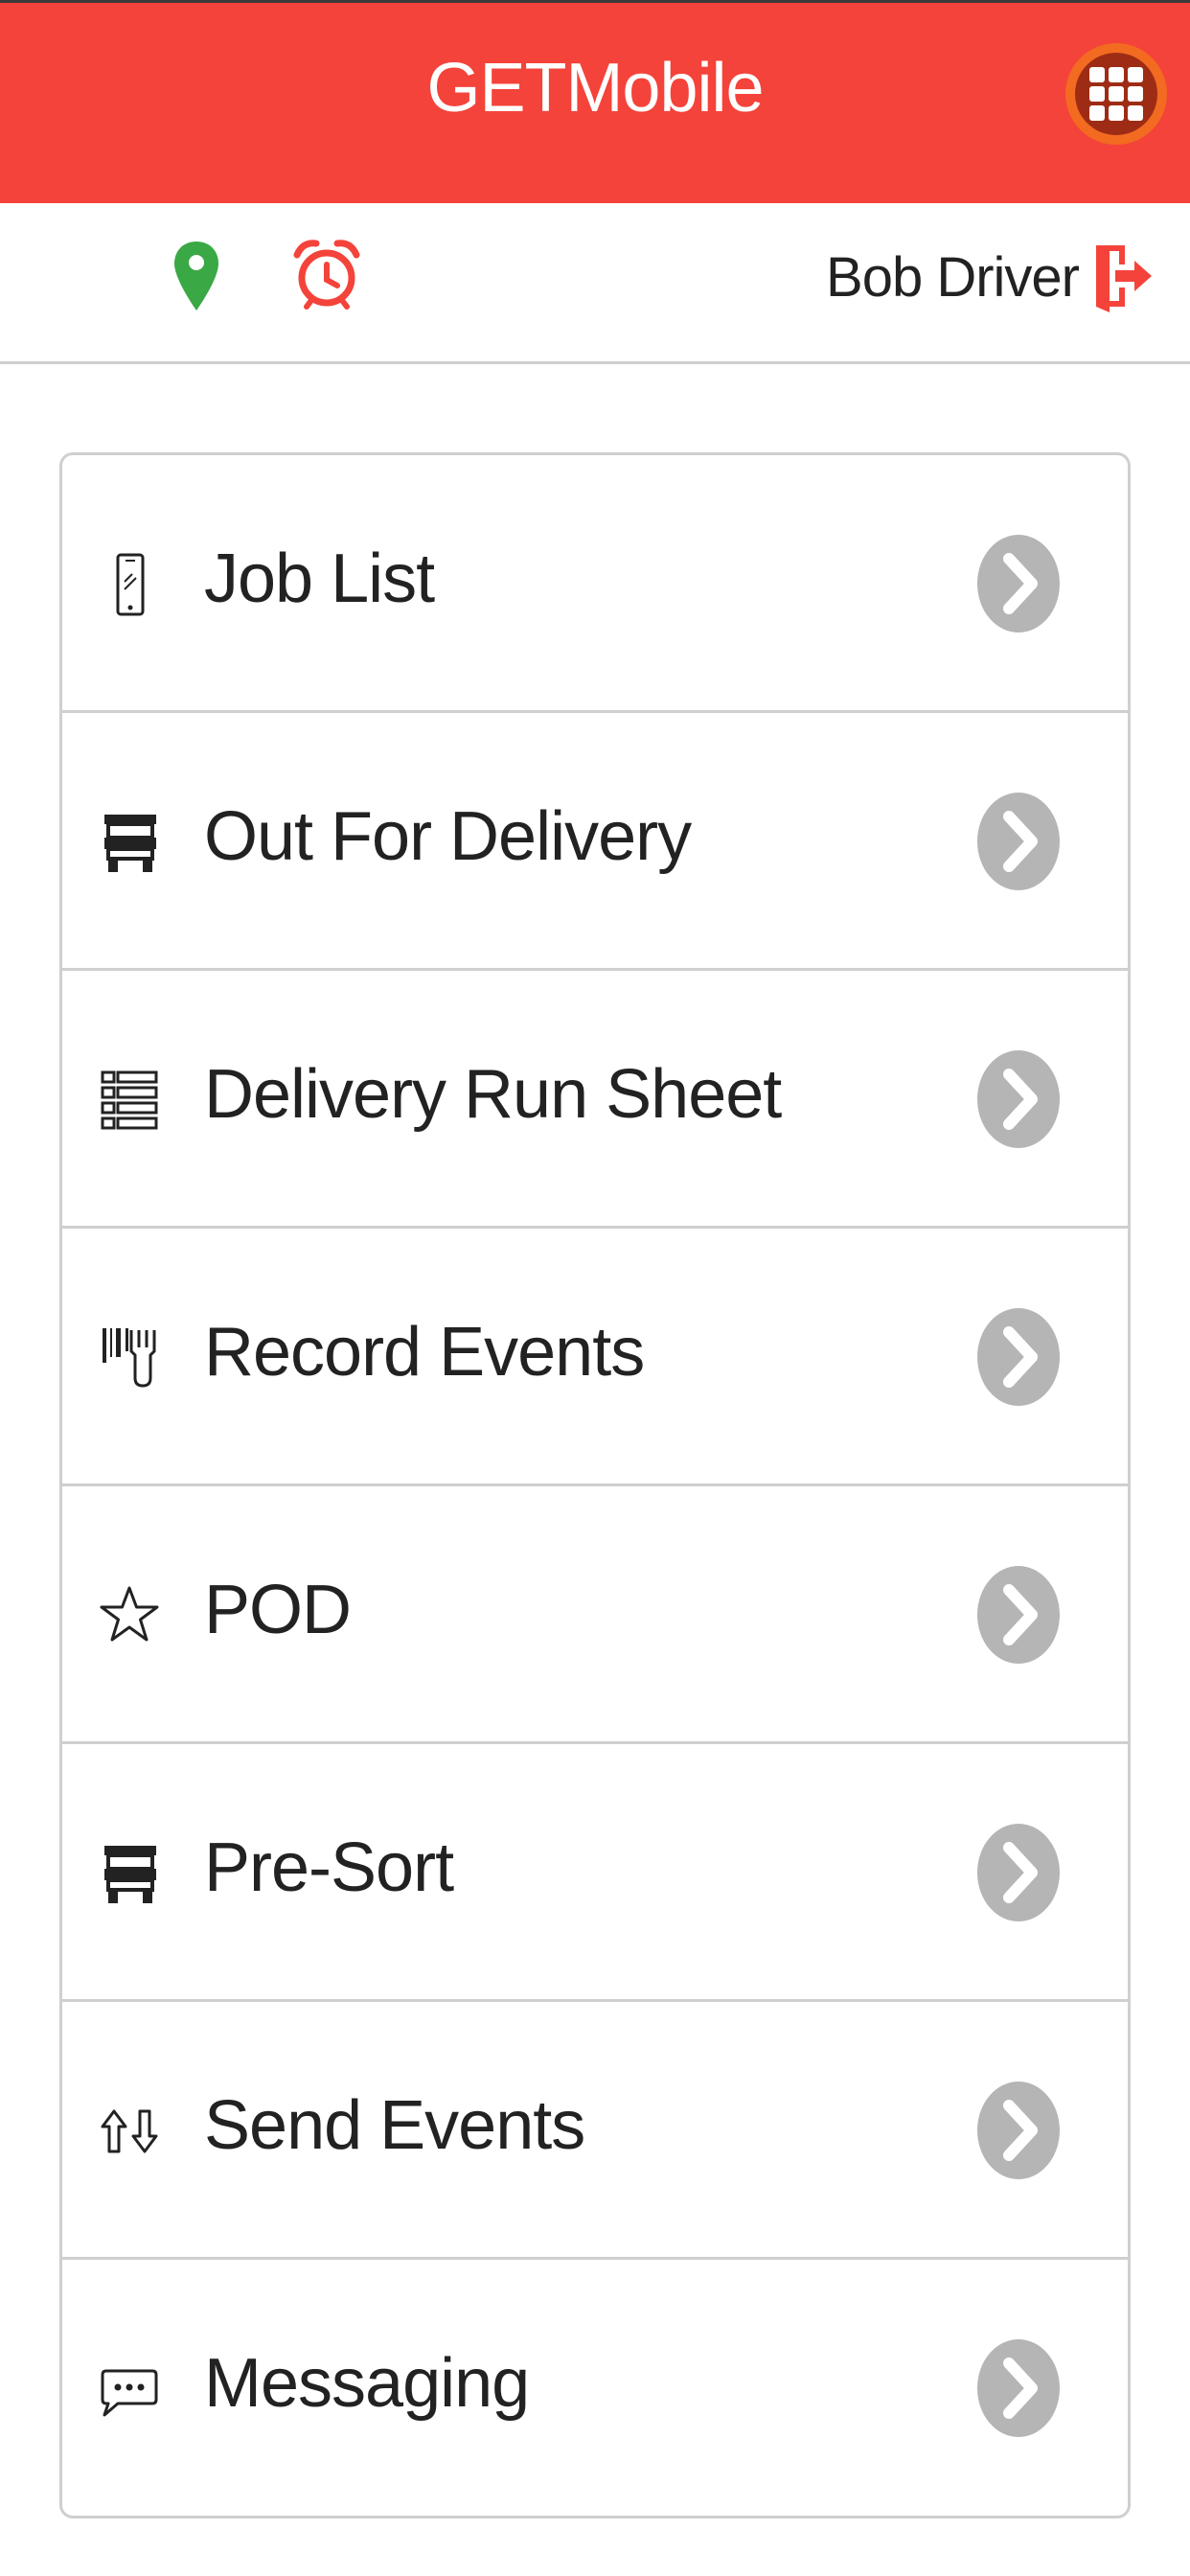  Describe the element at coordinates (129, 1614) in the screenshot. I see `star-icon` at that location.